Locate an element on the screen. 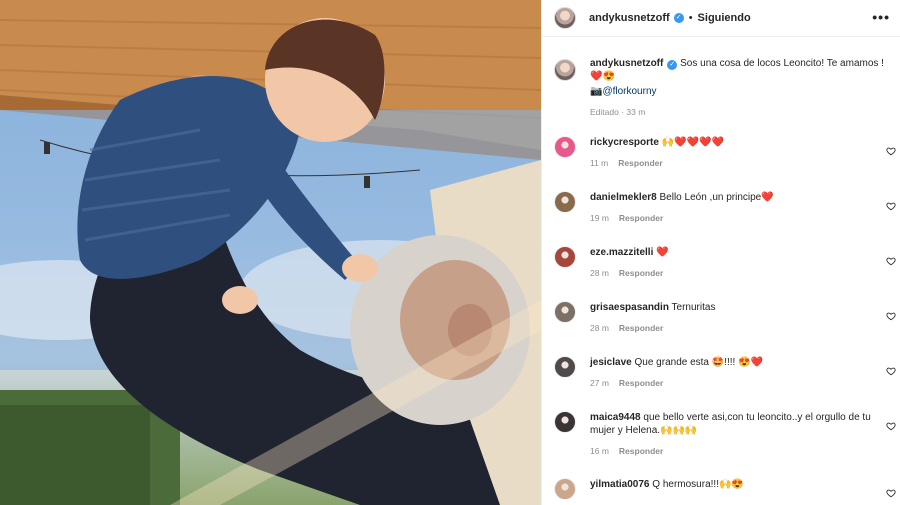 This screenshot has width=900, height=505. comment-time: 16 m is located at coordinates (599, 451).